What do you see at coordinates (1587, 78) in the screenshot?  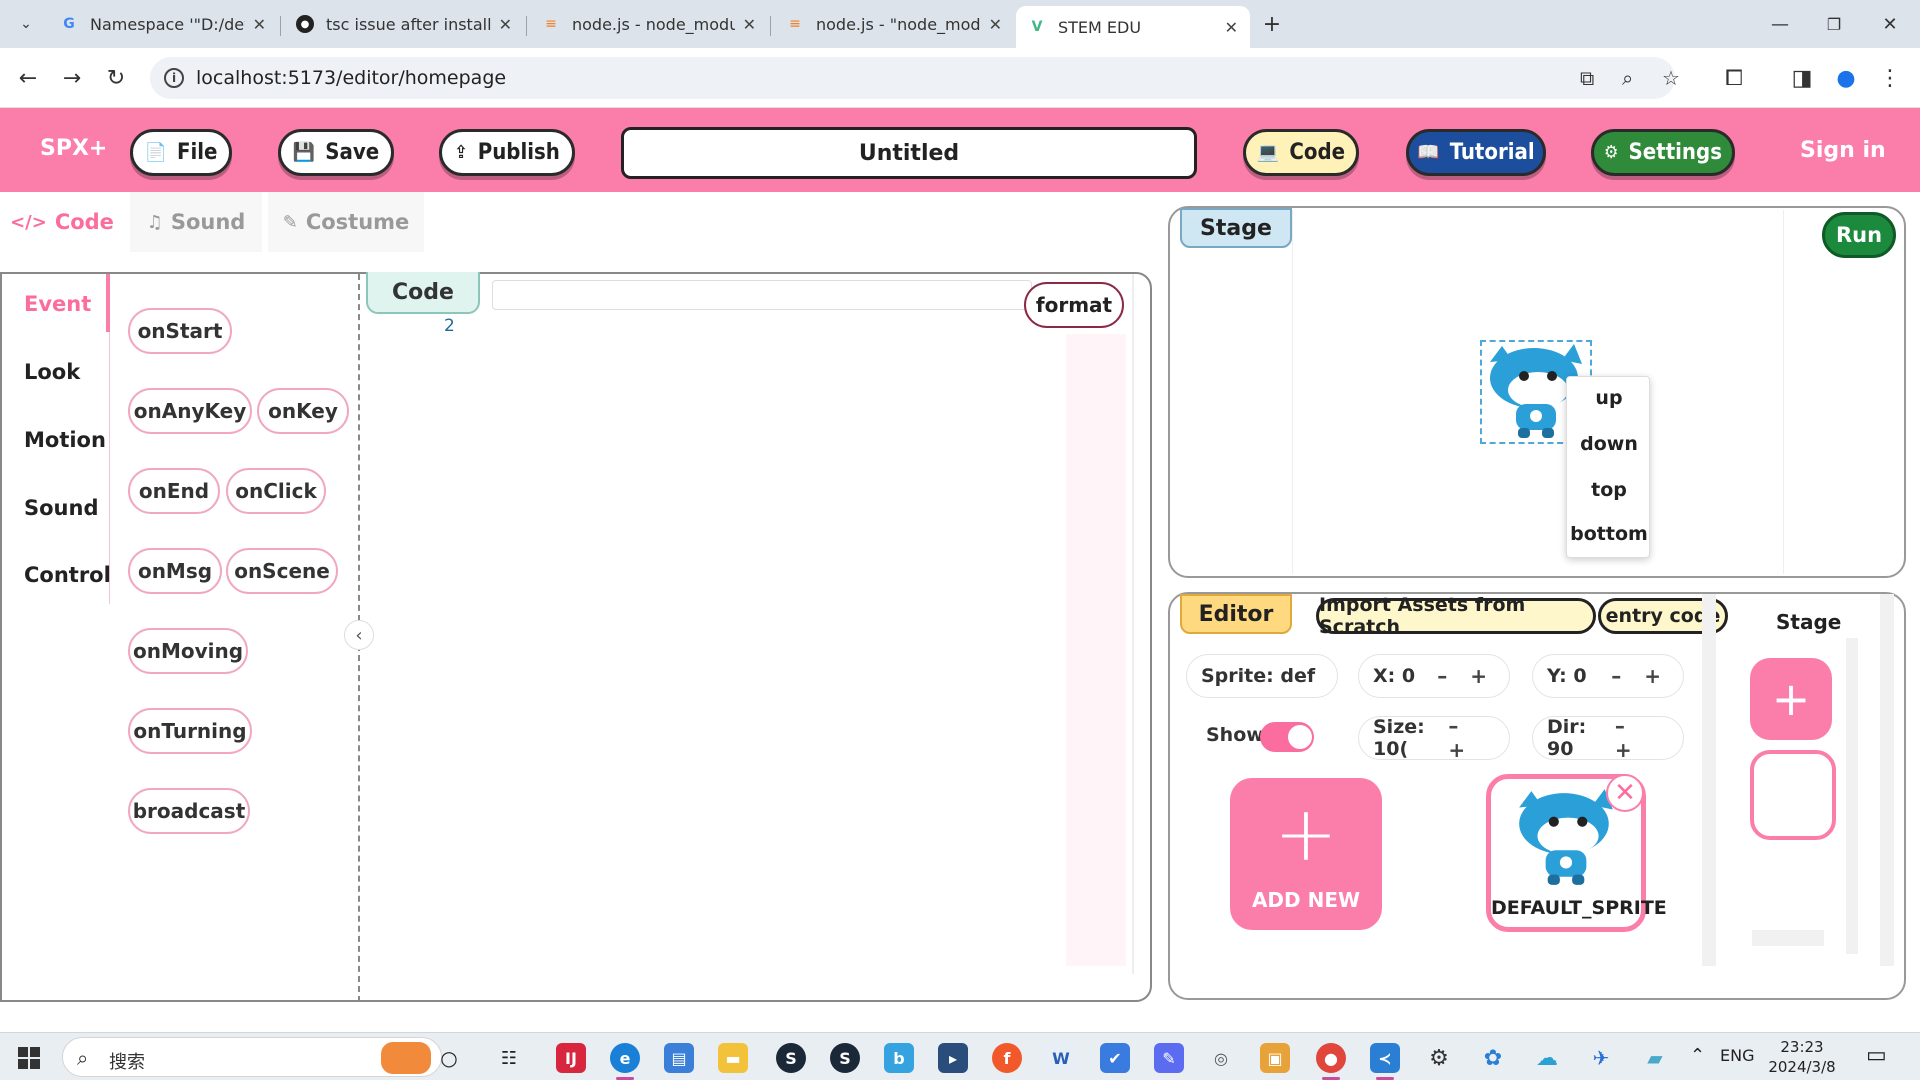 I see `translate-icon: ⧉` at bounding box center [1587, 78].